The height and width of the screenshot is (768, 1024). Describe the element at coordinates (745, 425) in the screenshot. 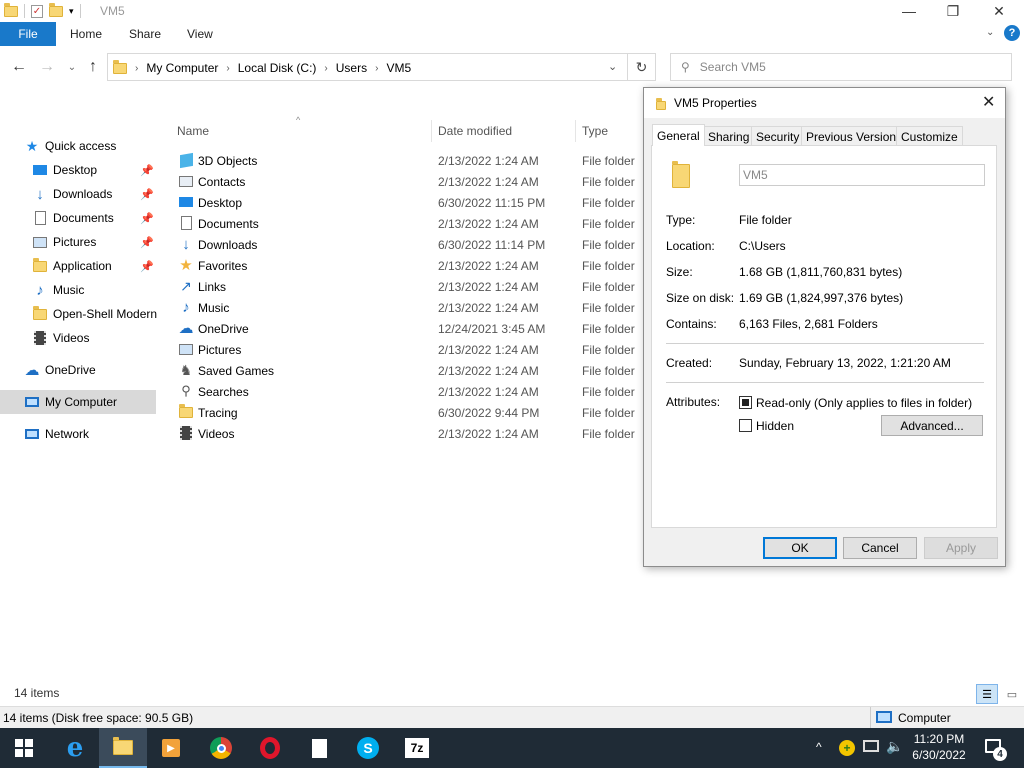

I see `hidden-checkbox` at that location.